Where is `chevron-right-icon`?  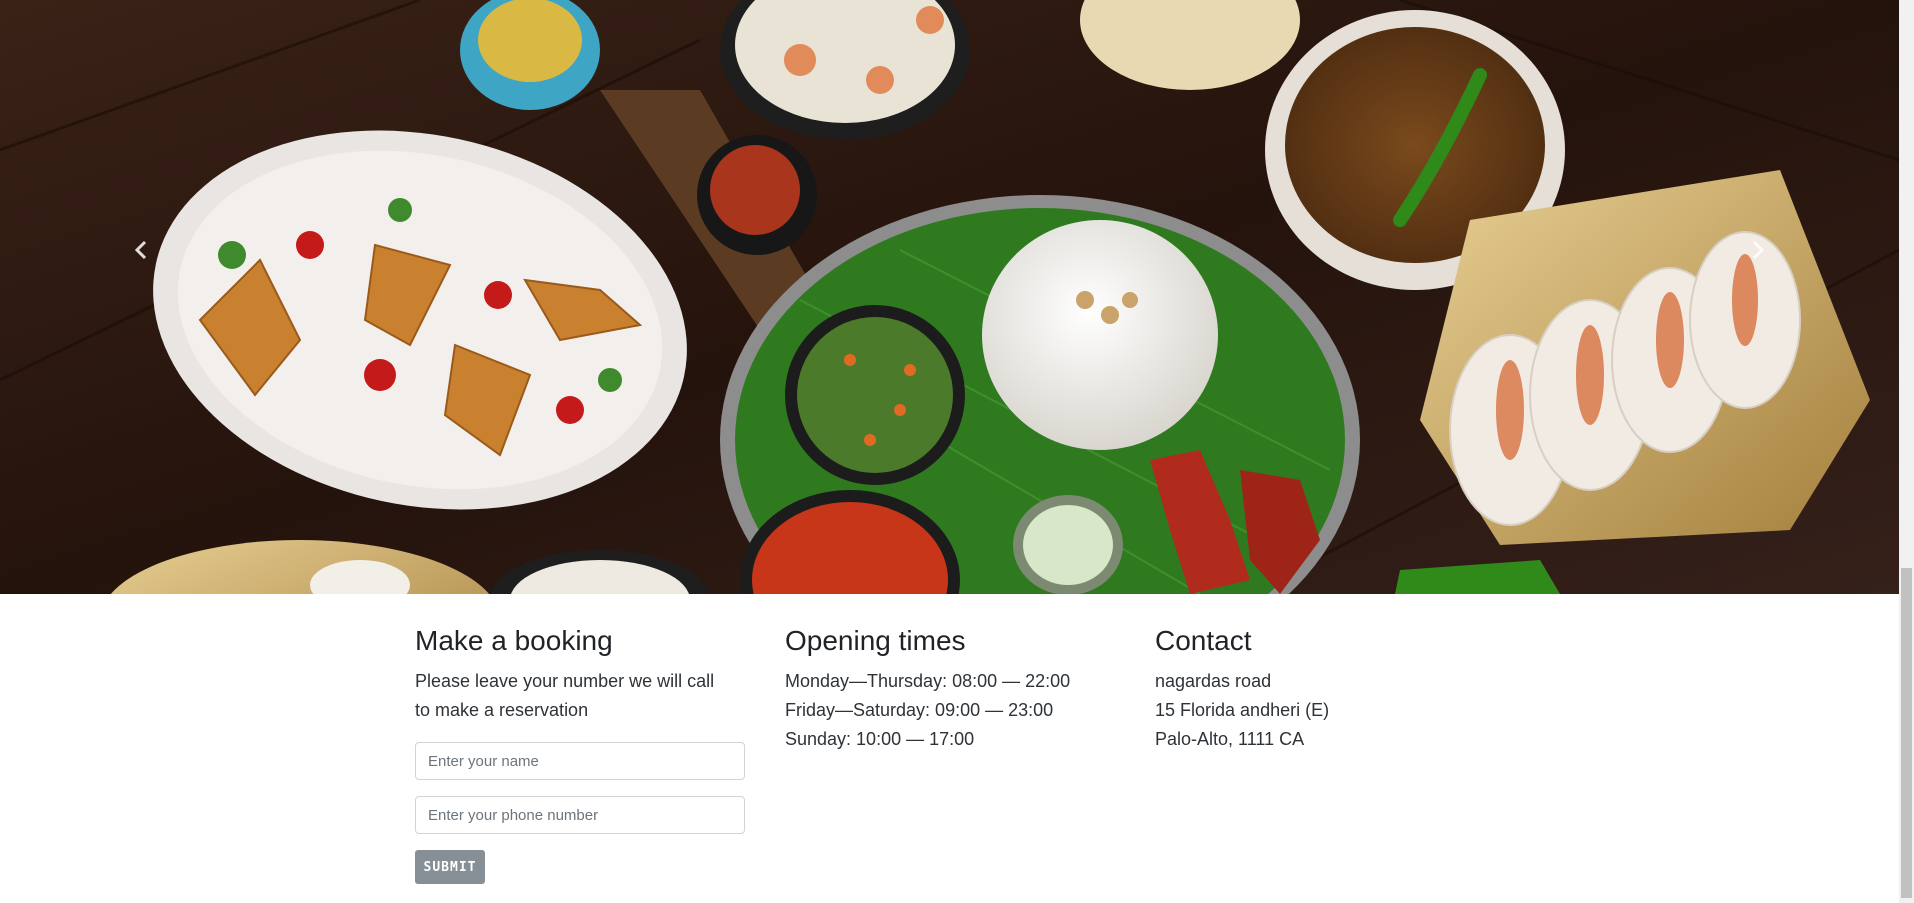 chevron-right-icon is located at coordinates (1758, 250).